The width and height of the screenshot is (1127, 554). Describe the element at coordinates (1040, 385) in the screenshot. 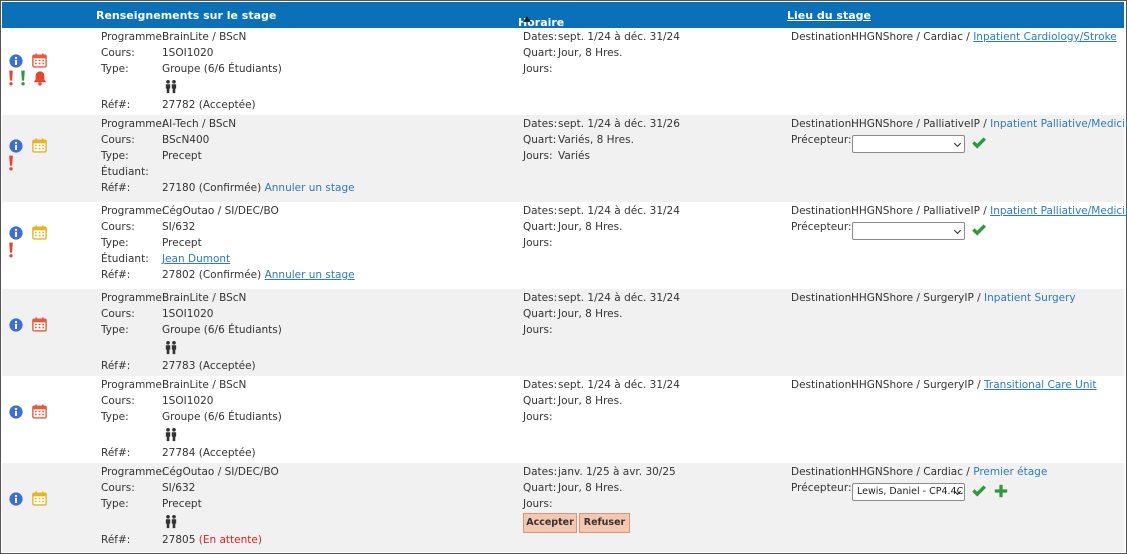

I see `destination-unit-link: Transitional Care Unit` at that location.